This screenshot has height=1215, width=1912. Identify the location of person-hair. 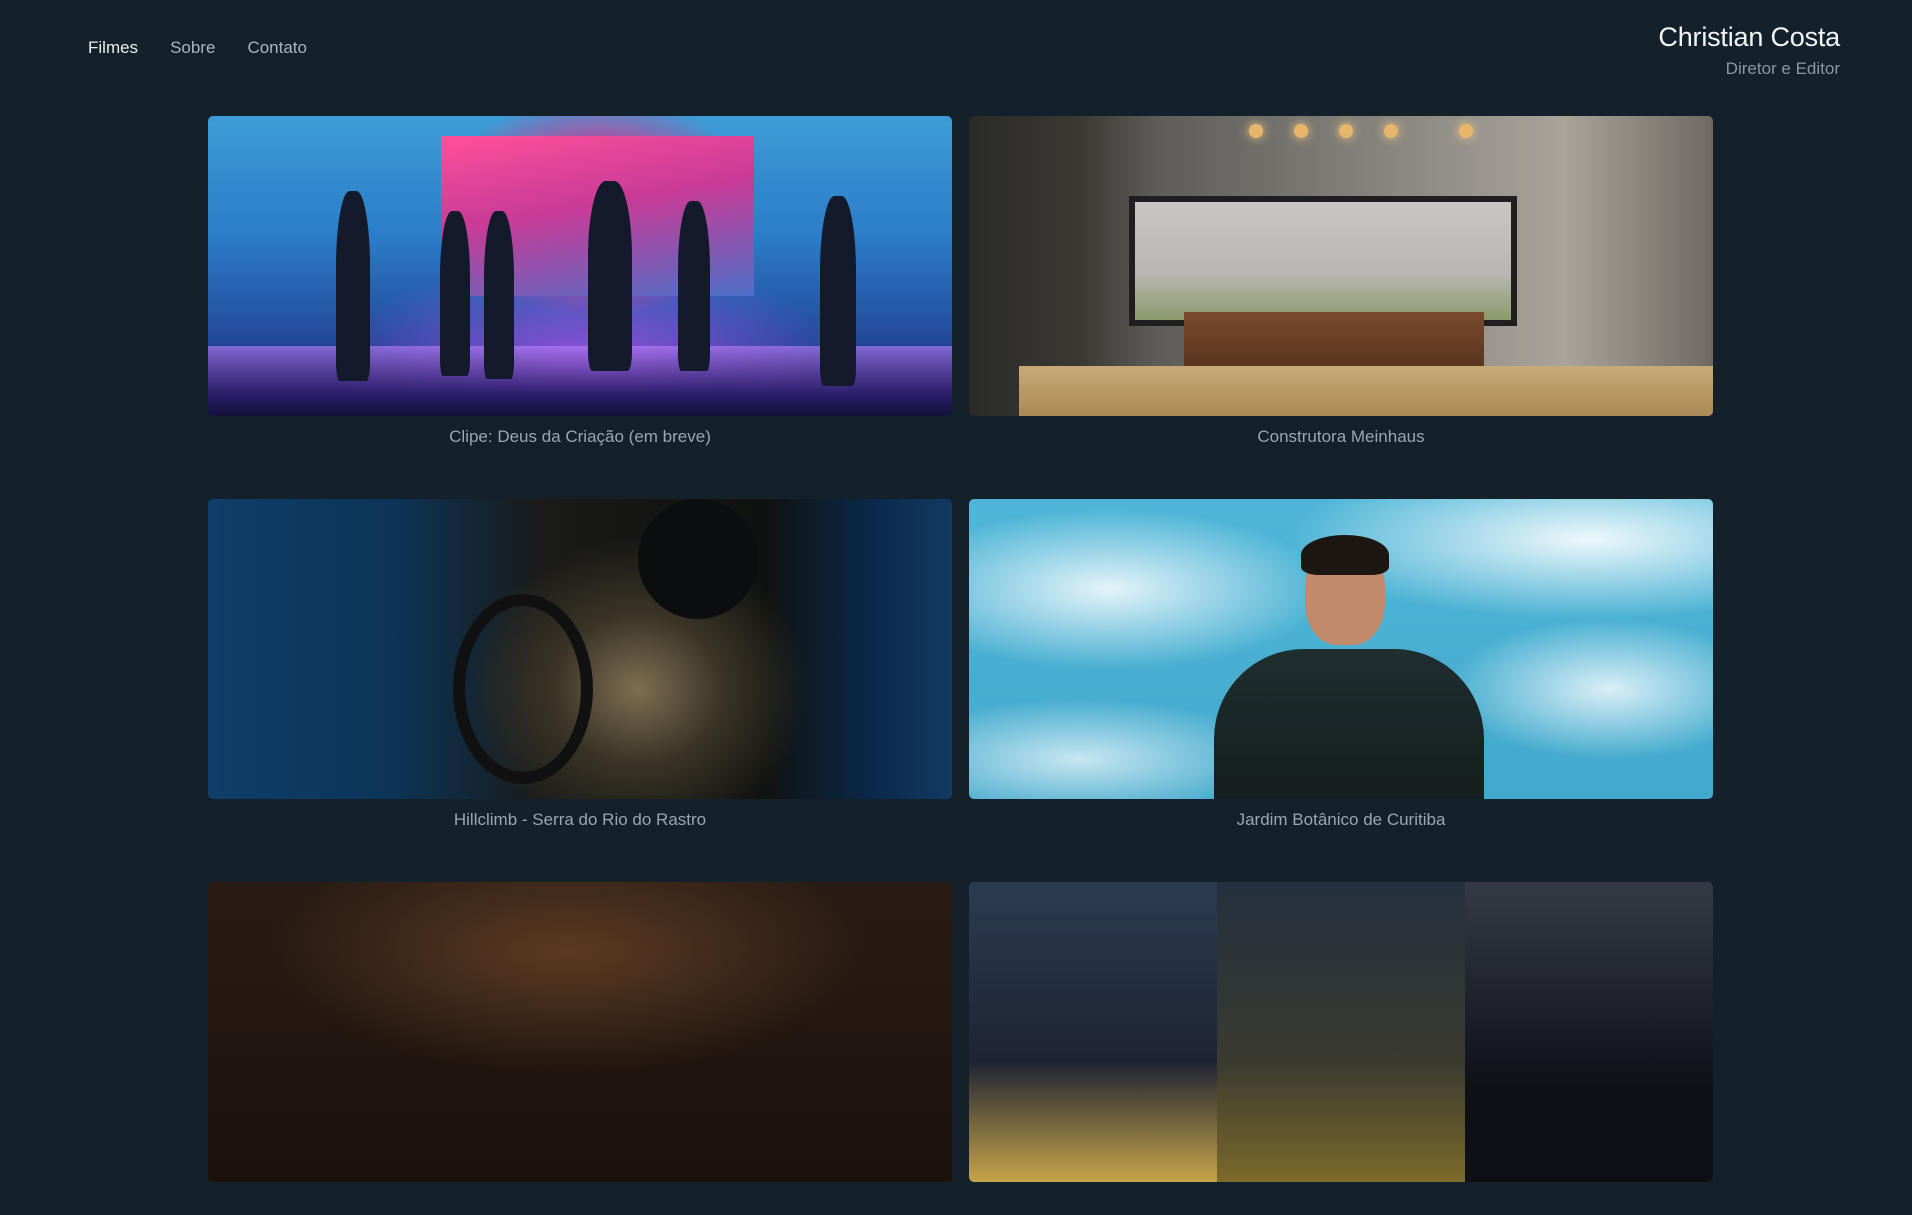
(1345, 555).